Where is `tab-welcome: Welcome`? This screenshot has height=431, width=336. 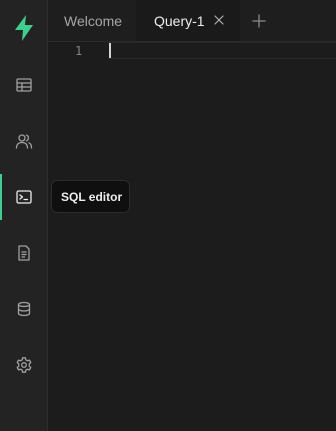 tab-welcome: Welcome is located at coordinates (92, 20).